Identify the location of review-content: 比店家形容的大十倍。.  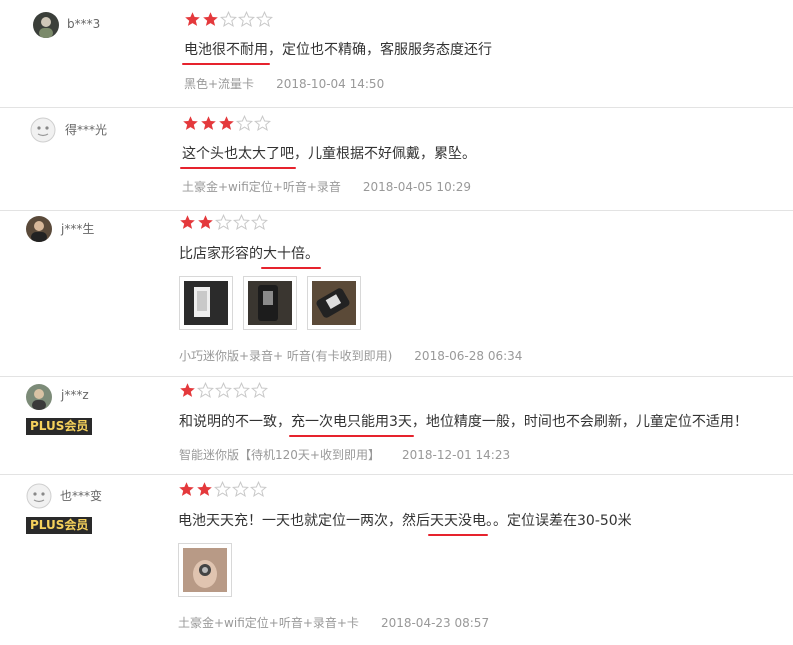
(250, 256).